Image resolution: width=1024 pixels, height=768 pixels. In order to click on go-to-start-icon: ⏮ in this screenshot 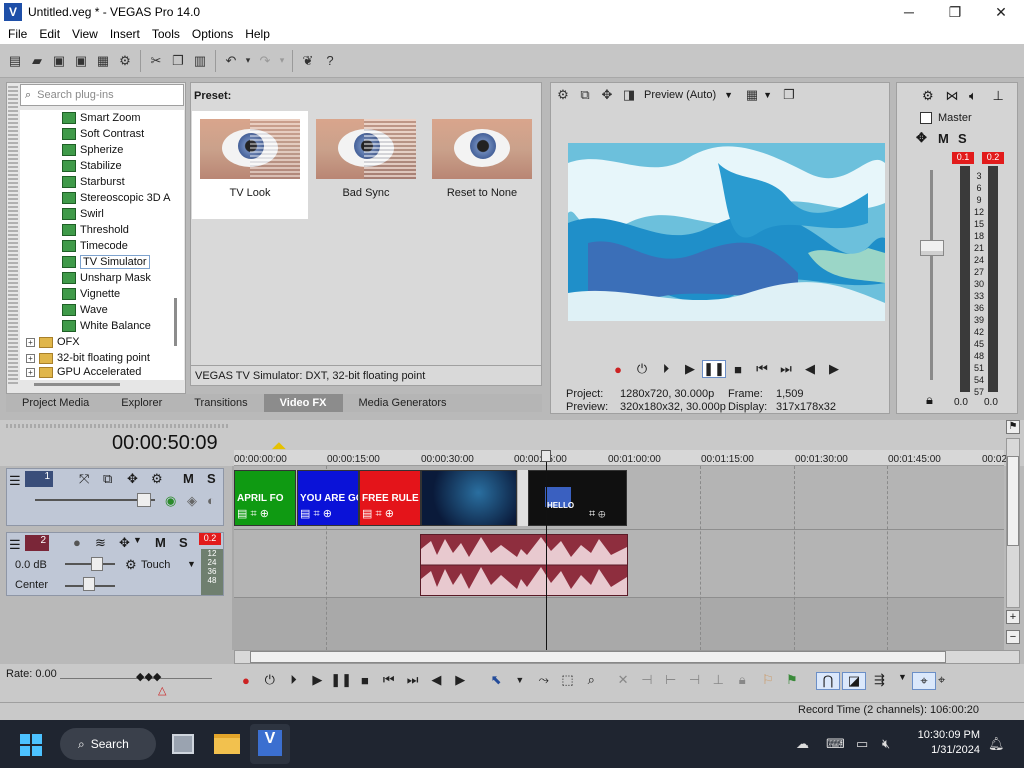, I will do `click(389, 680)`.